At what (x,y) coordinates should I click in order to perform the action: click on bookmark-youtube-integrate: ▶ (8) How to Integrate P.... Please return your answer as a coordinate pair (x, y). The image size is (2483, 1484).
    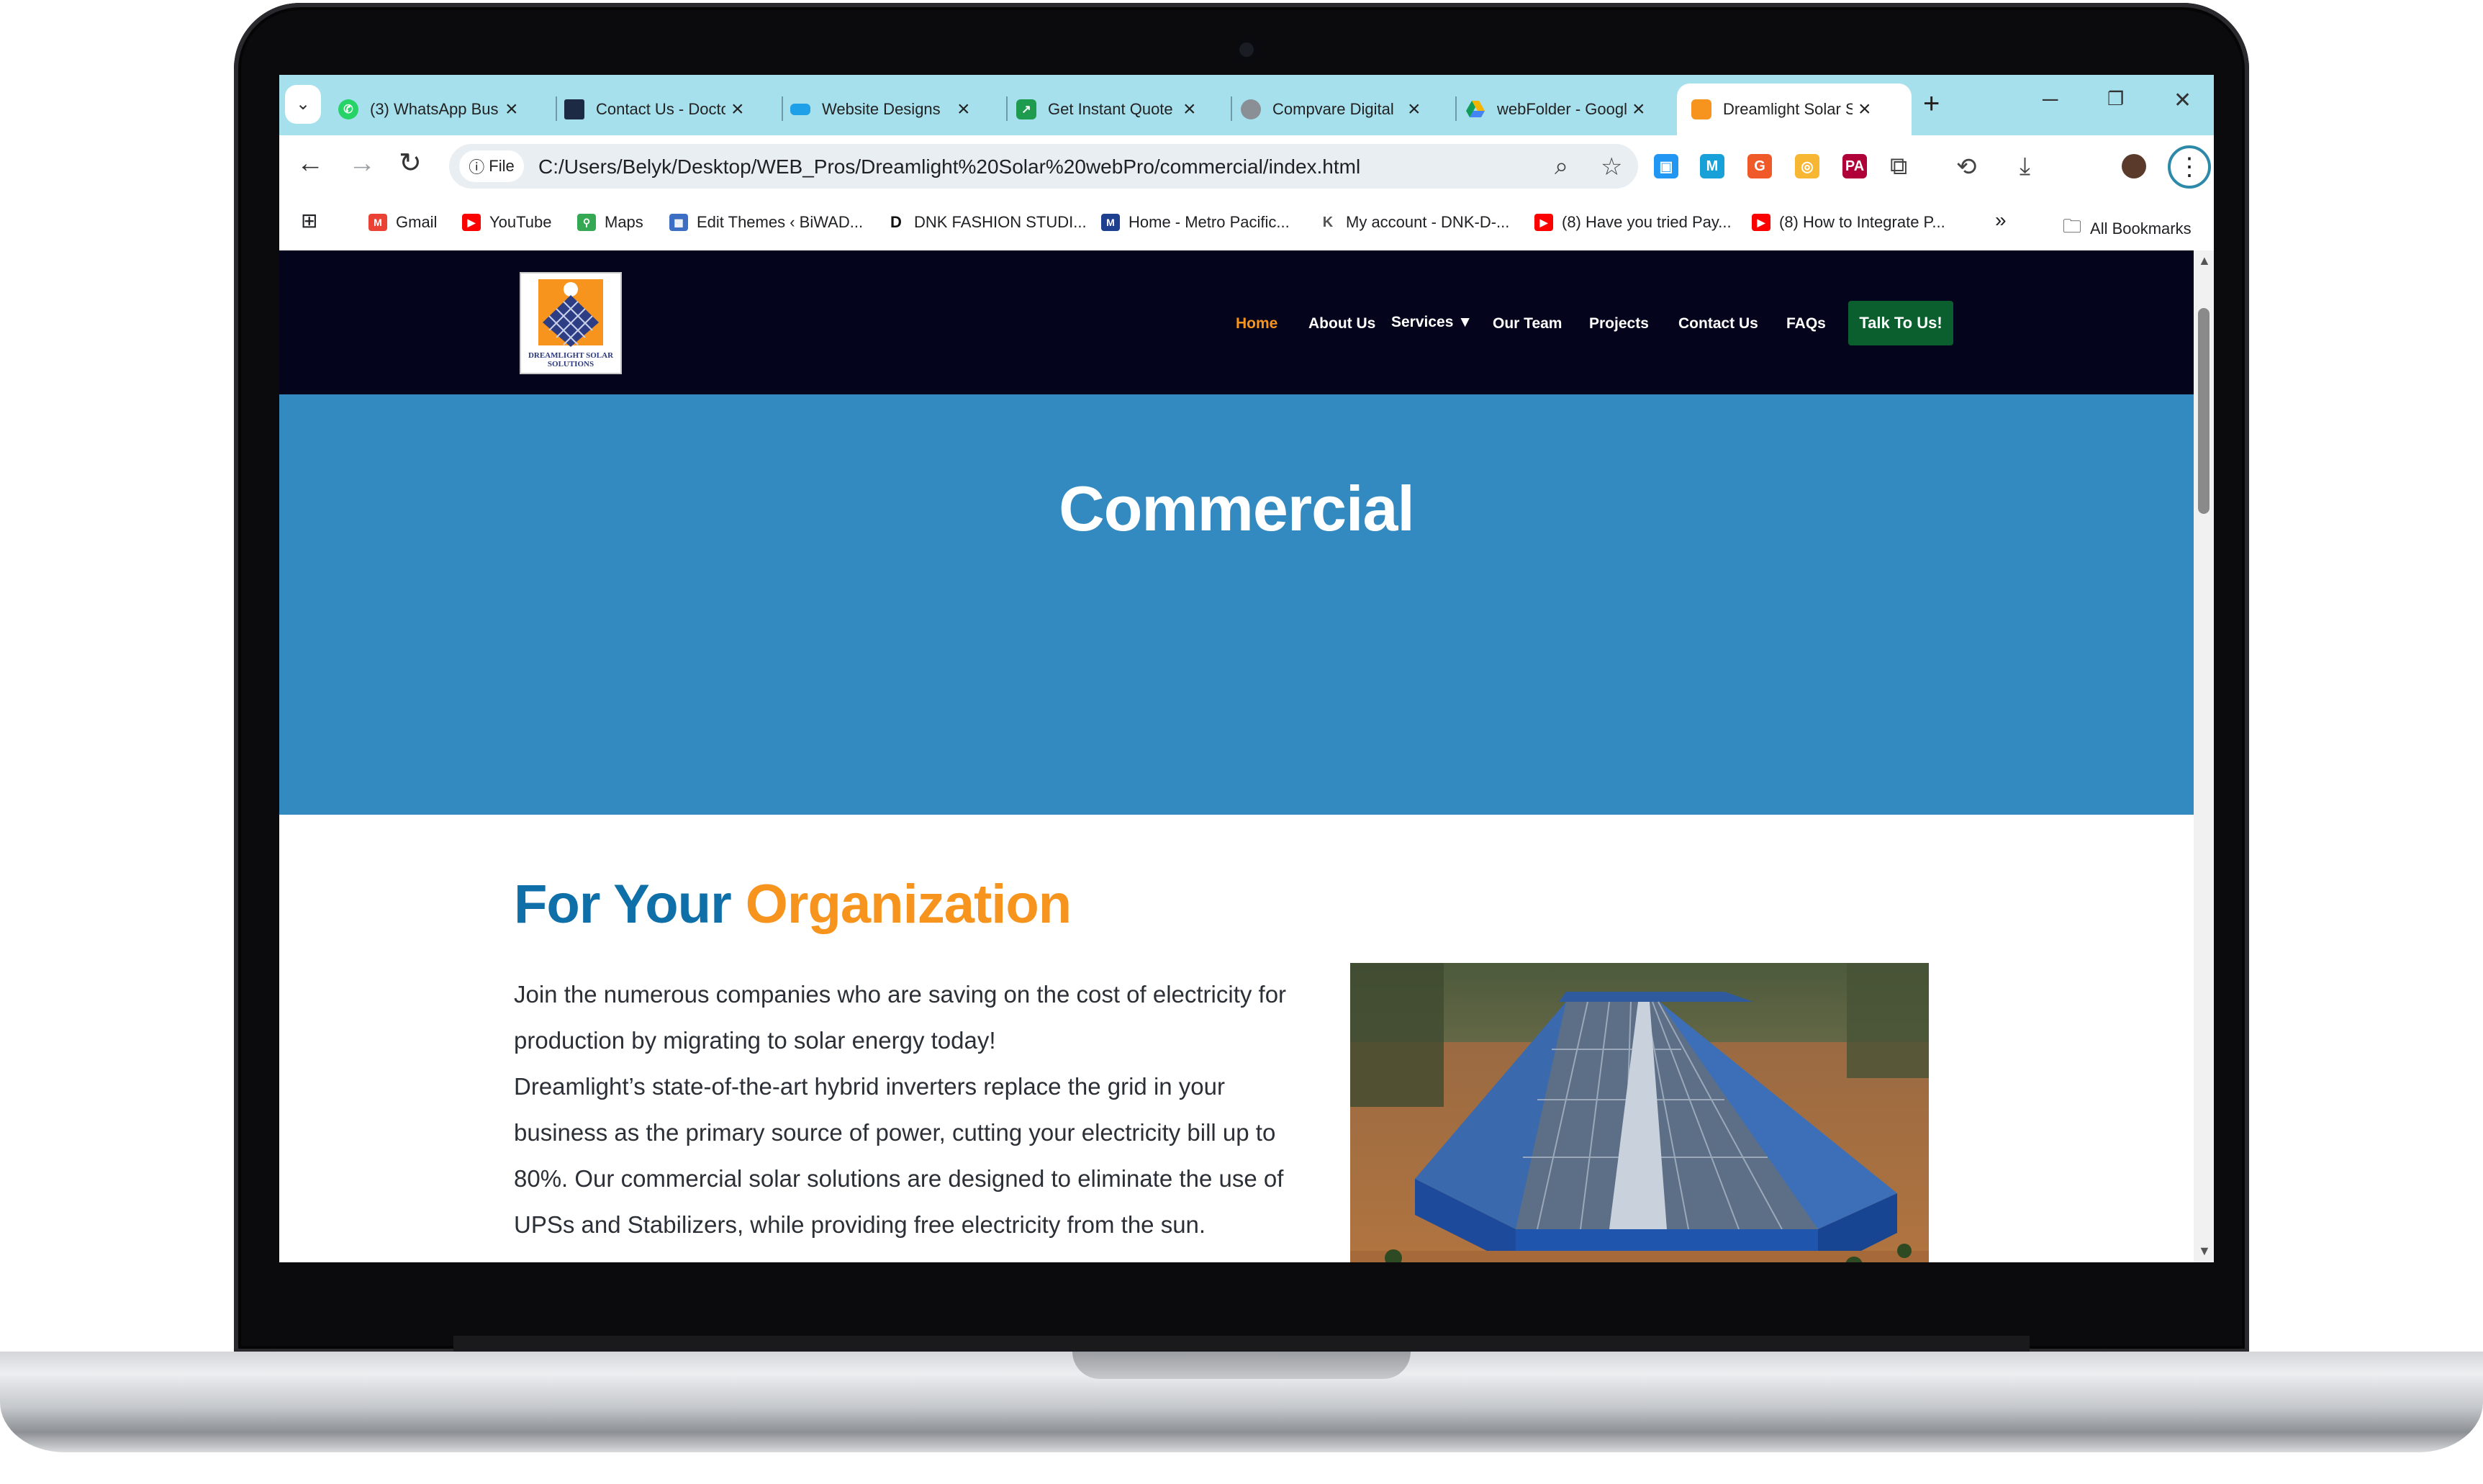
    Looking at the image, I should click on (1849, 222).